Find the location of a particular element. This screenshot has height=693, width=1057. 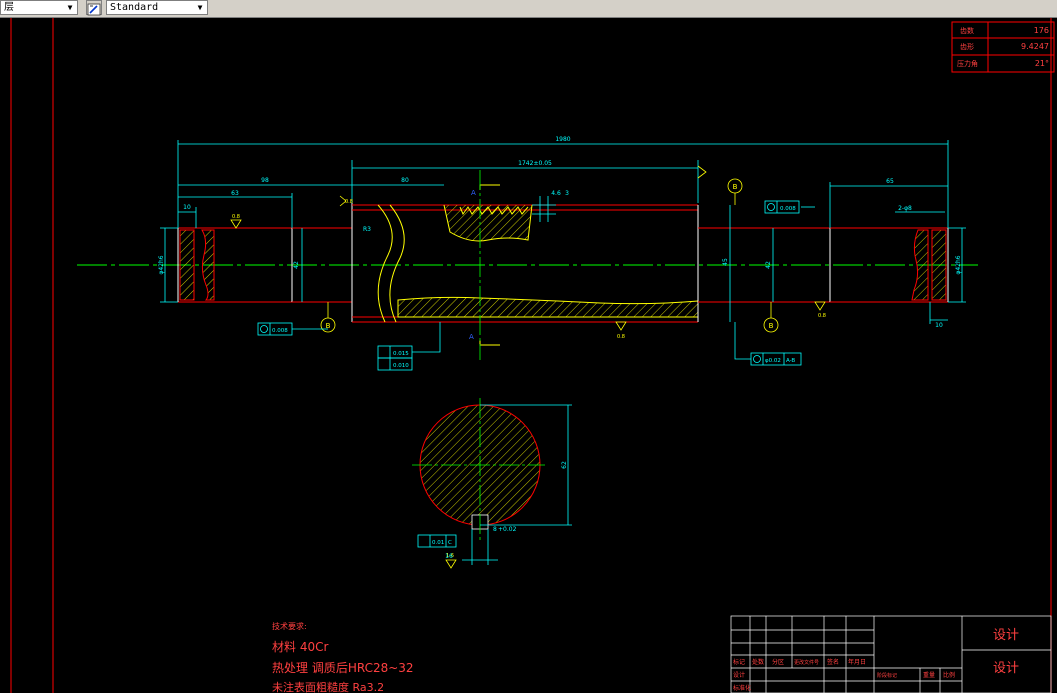

tb-label-stage: 阶段标记 is located at coordinates (887, 675).